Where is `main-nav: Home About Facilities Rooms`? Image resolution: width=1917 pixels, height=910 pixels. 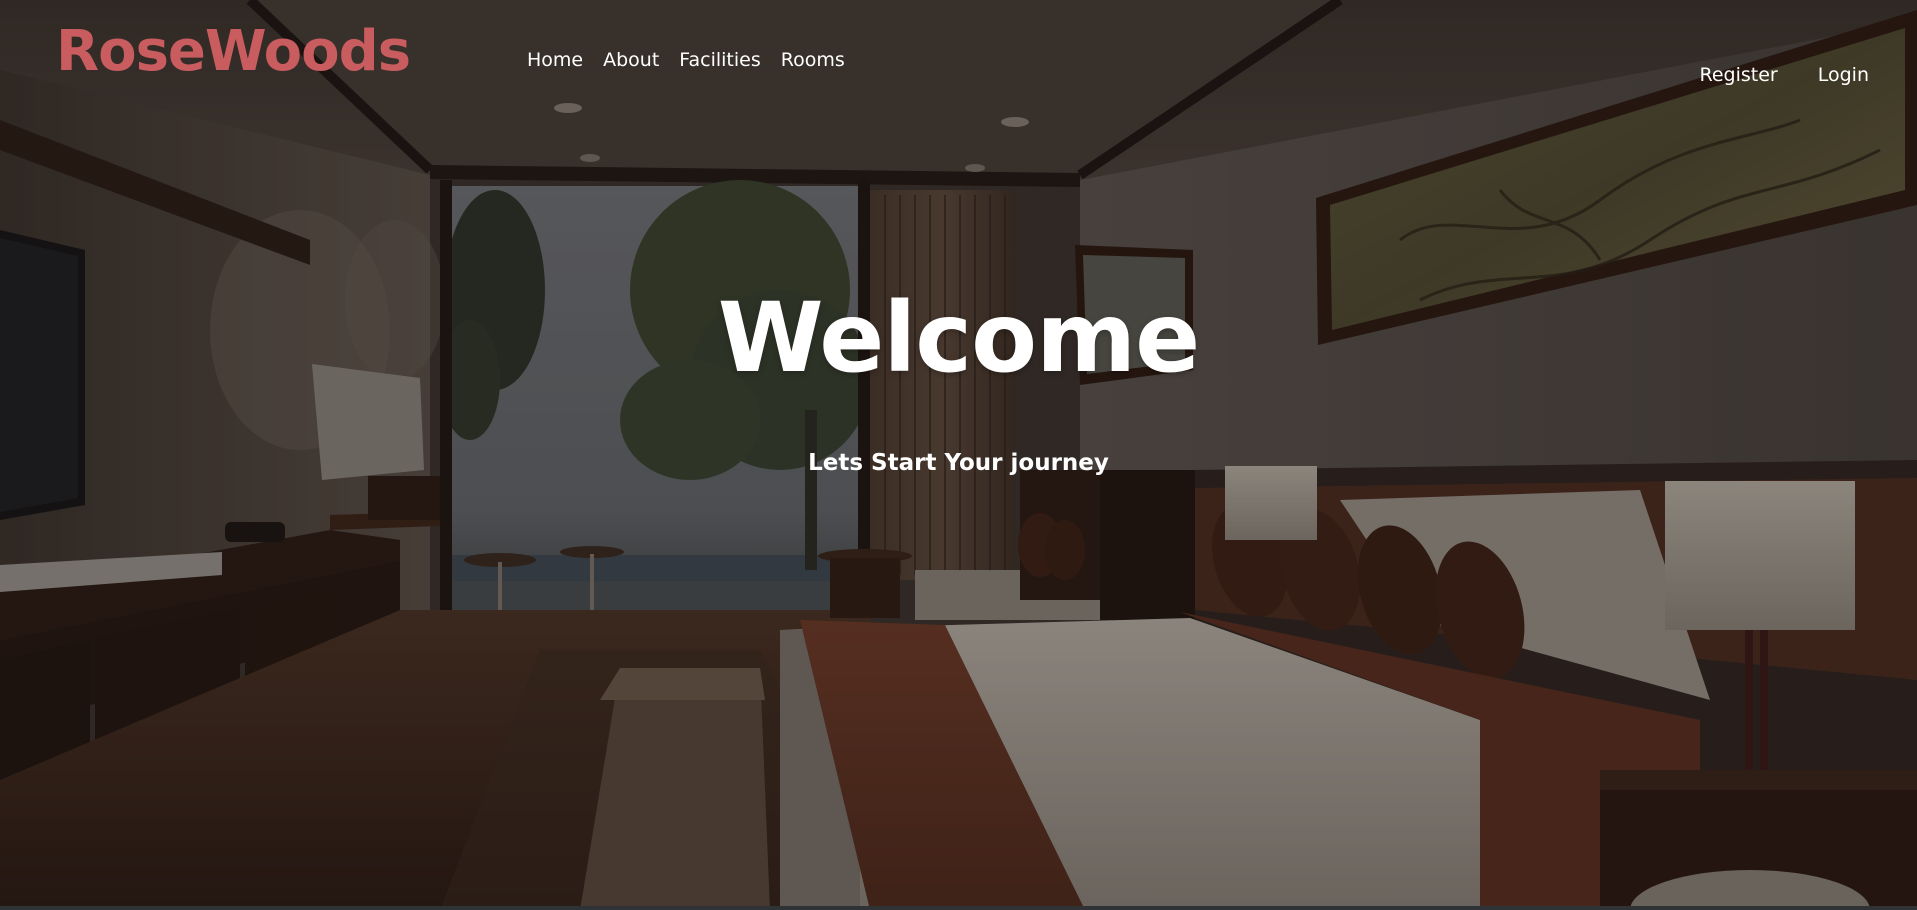 main-nav: Home About Facilities Rooms is located at coordinates (686, 60).